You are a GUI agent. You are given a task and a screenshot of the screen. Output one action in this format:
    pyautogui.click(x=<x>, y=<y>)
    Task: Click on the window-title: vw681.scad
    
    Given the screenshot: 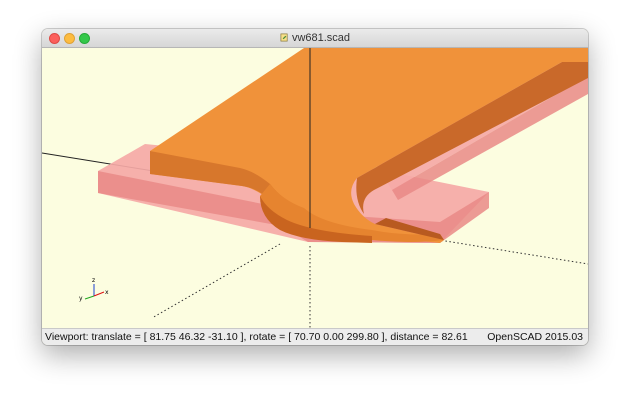 What is the action you would take?
    pyautogui.click(x=321, y=38)
    